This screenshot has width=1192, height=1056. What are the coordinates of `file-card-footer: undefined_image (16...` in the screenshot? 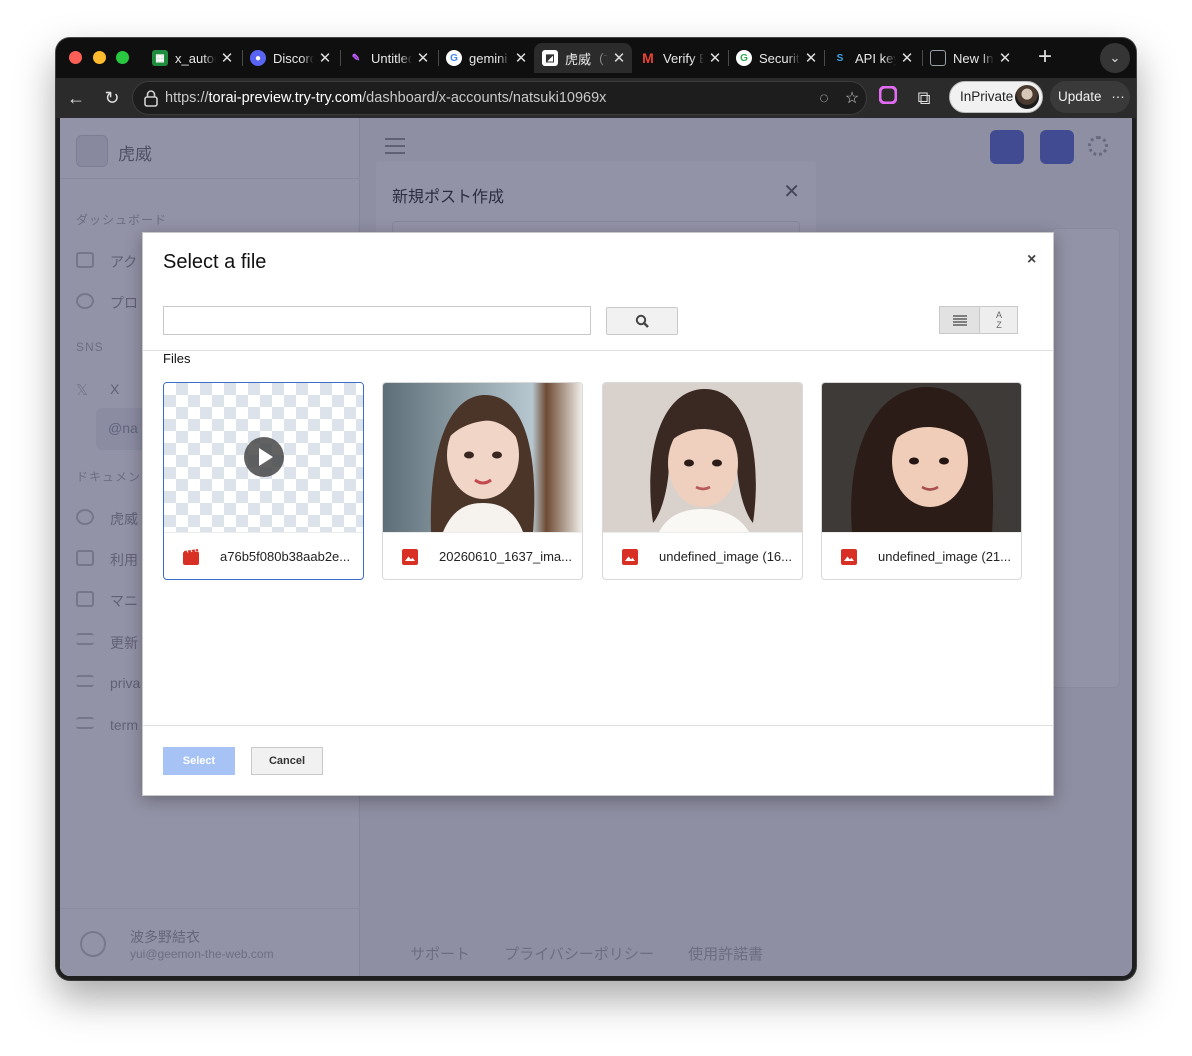 It's located at (702, 555).